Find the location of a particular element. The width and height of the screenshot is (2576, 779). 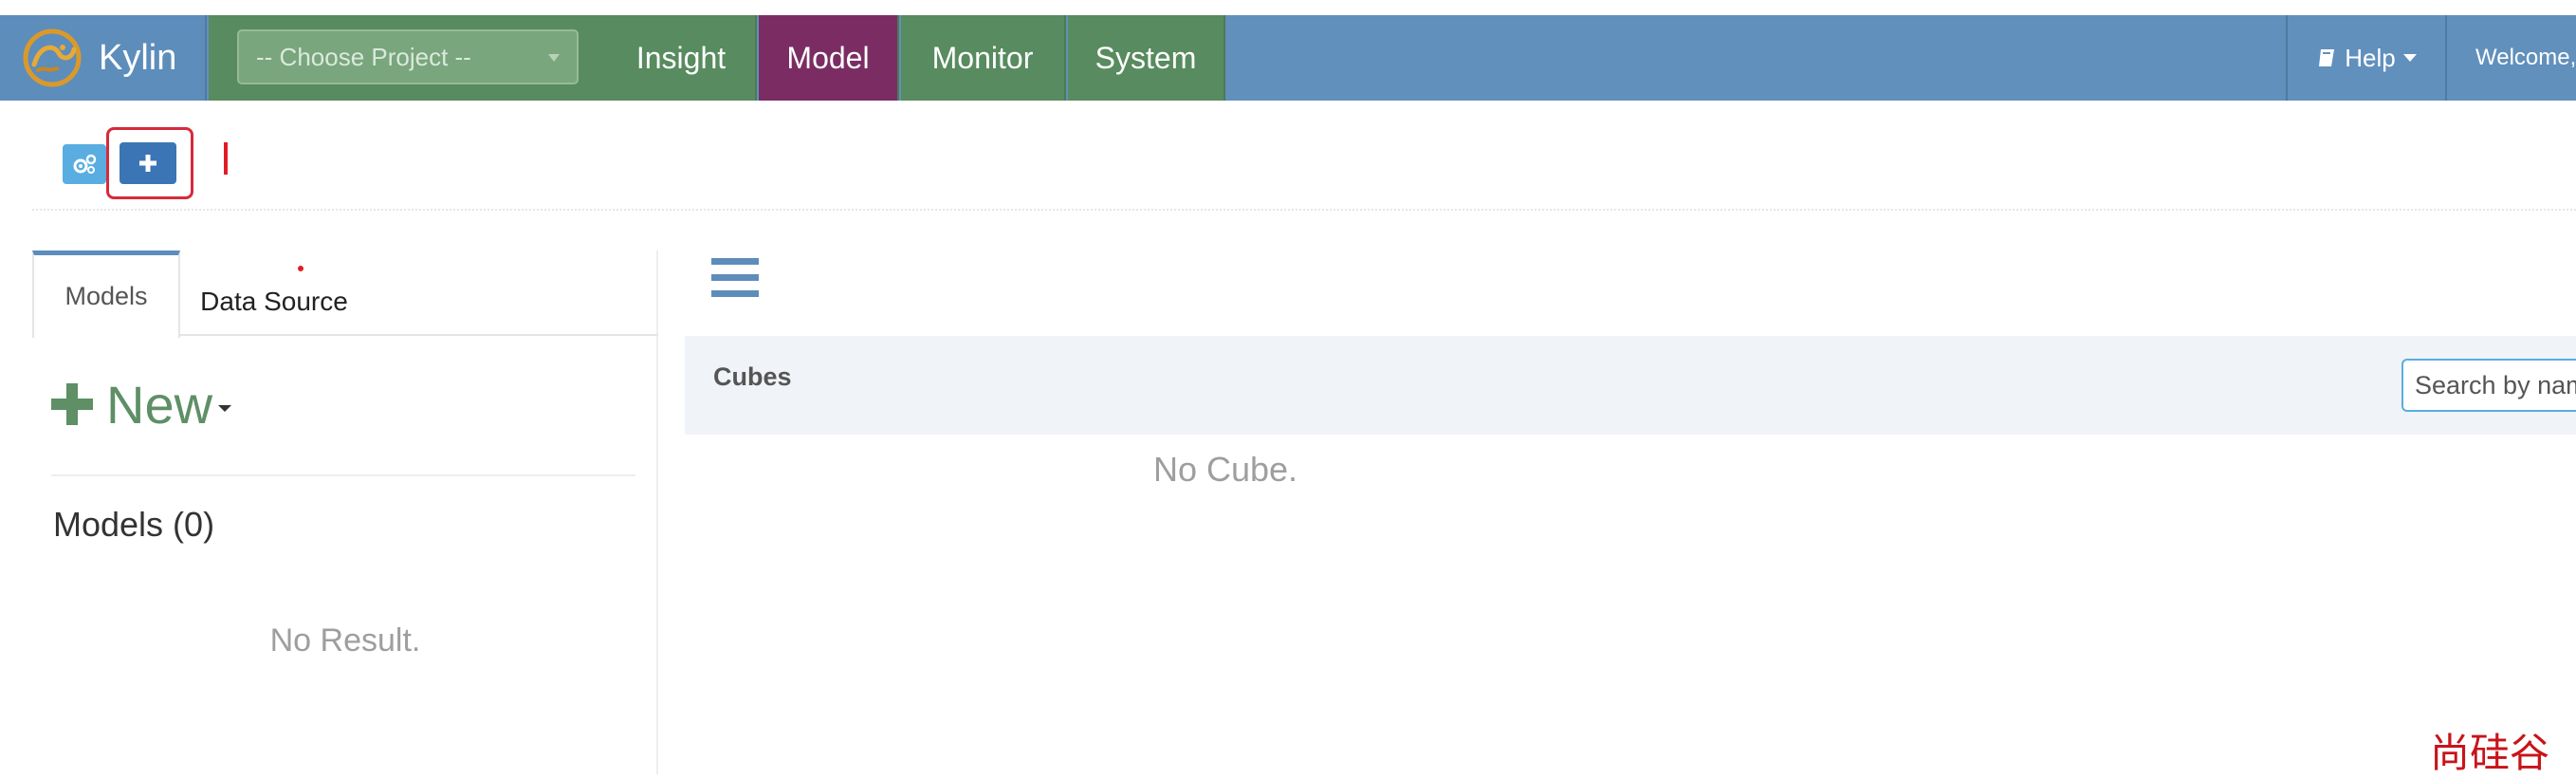

book-icon is located at coordinates (2327, 57).